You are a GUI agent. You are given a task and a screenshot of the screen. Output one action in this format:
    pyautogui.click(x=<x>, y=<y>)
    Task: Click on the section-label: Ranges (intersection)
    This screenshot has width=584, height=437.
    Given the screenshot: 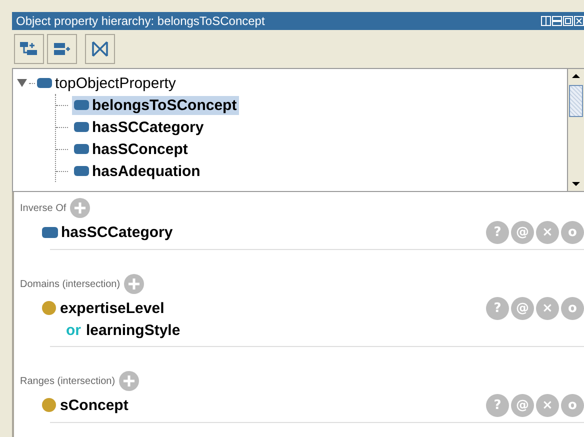 What is the action you would take?
    pyautogui.click(x=68, y=381)
    